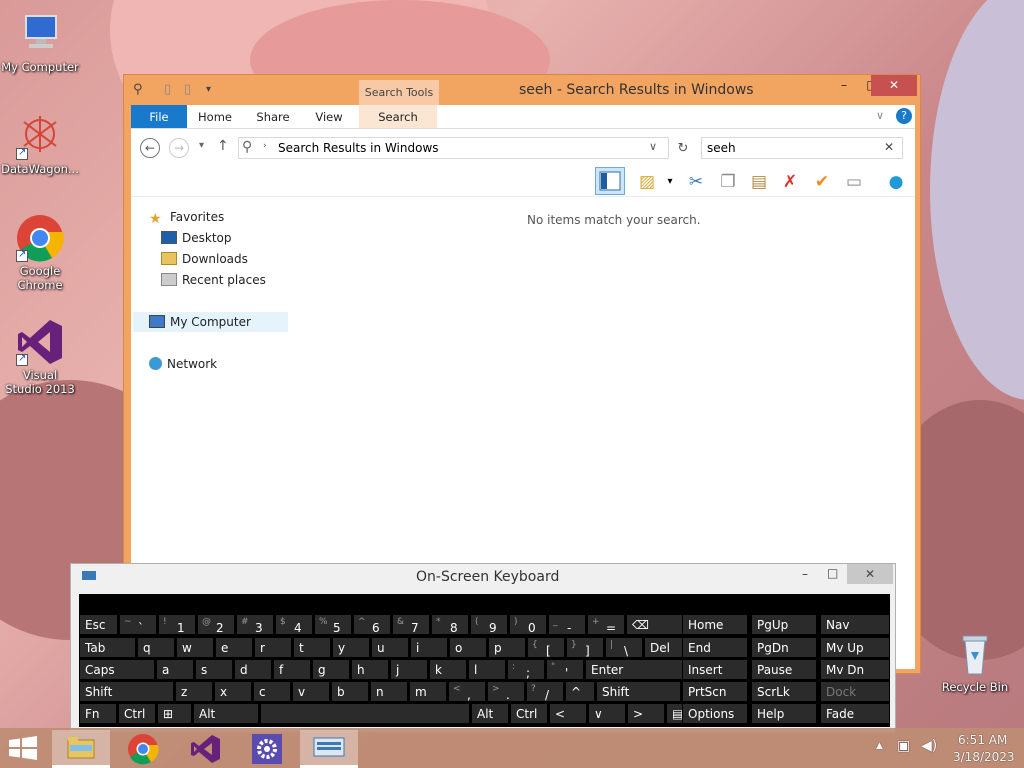 The image size is (1024, 768). Describe the element at coordinates (205, 749) in the screenshot. I see `taskbar-visual-studio` at that location.